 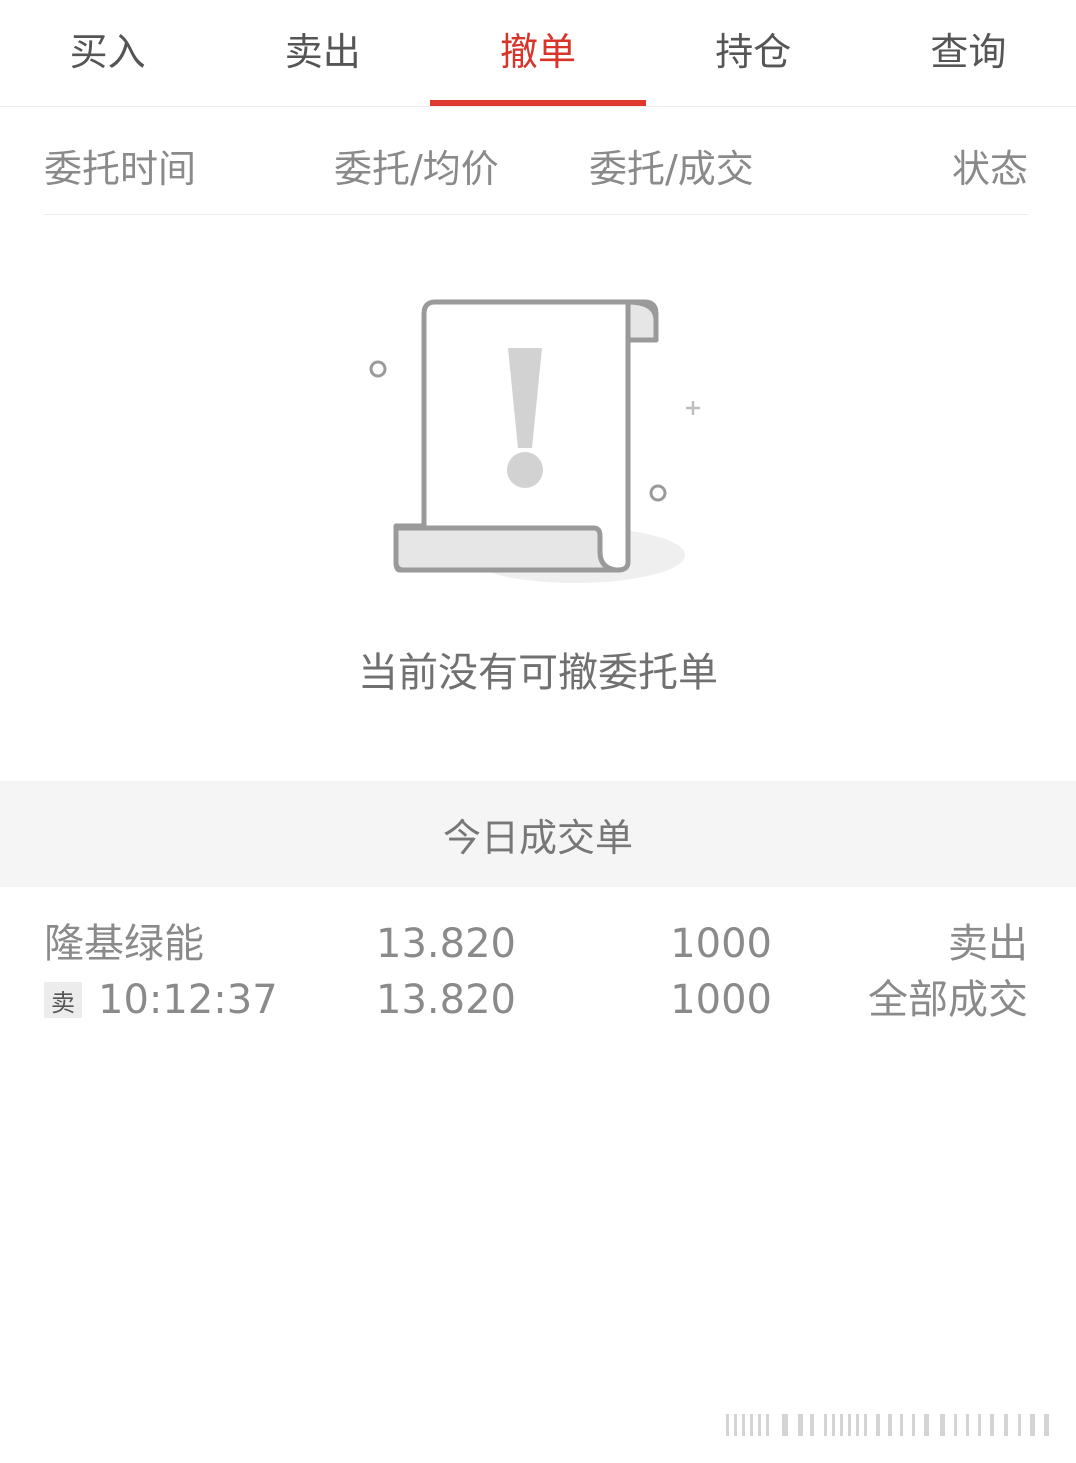 I want to click on top-tabs: 买入 卖出 撤单 持仓 查询, so click(x=538, y=53).